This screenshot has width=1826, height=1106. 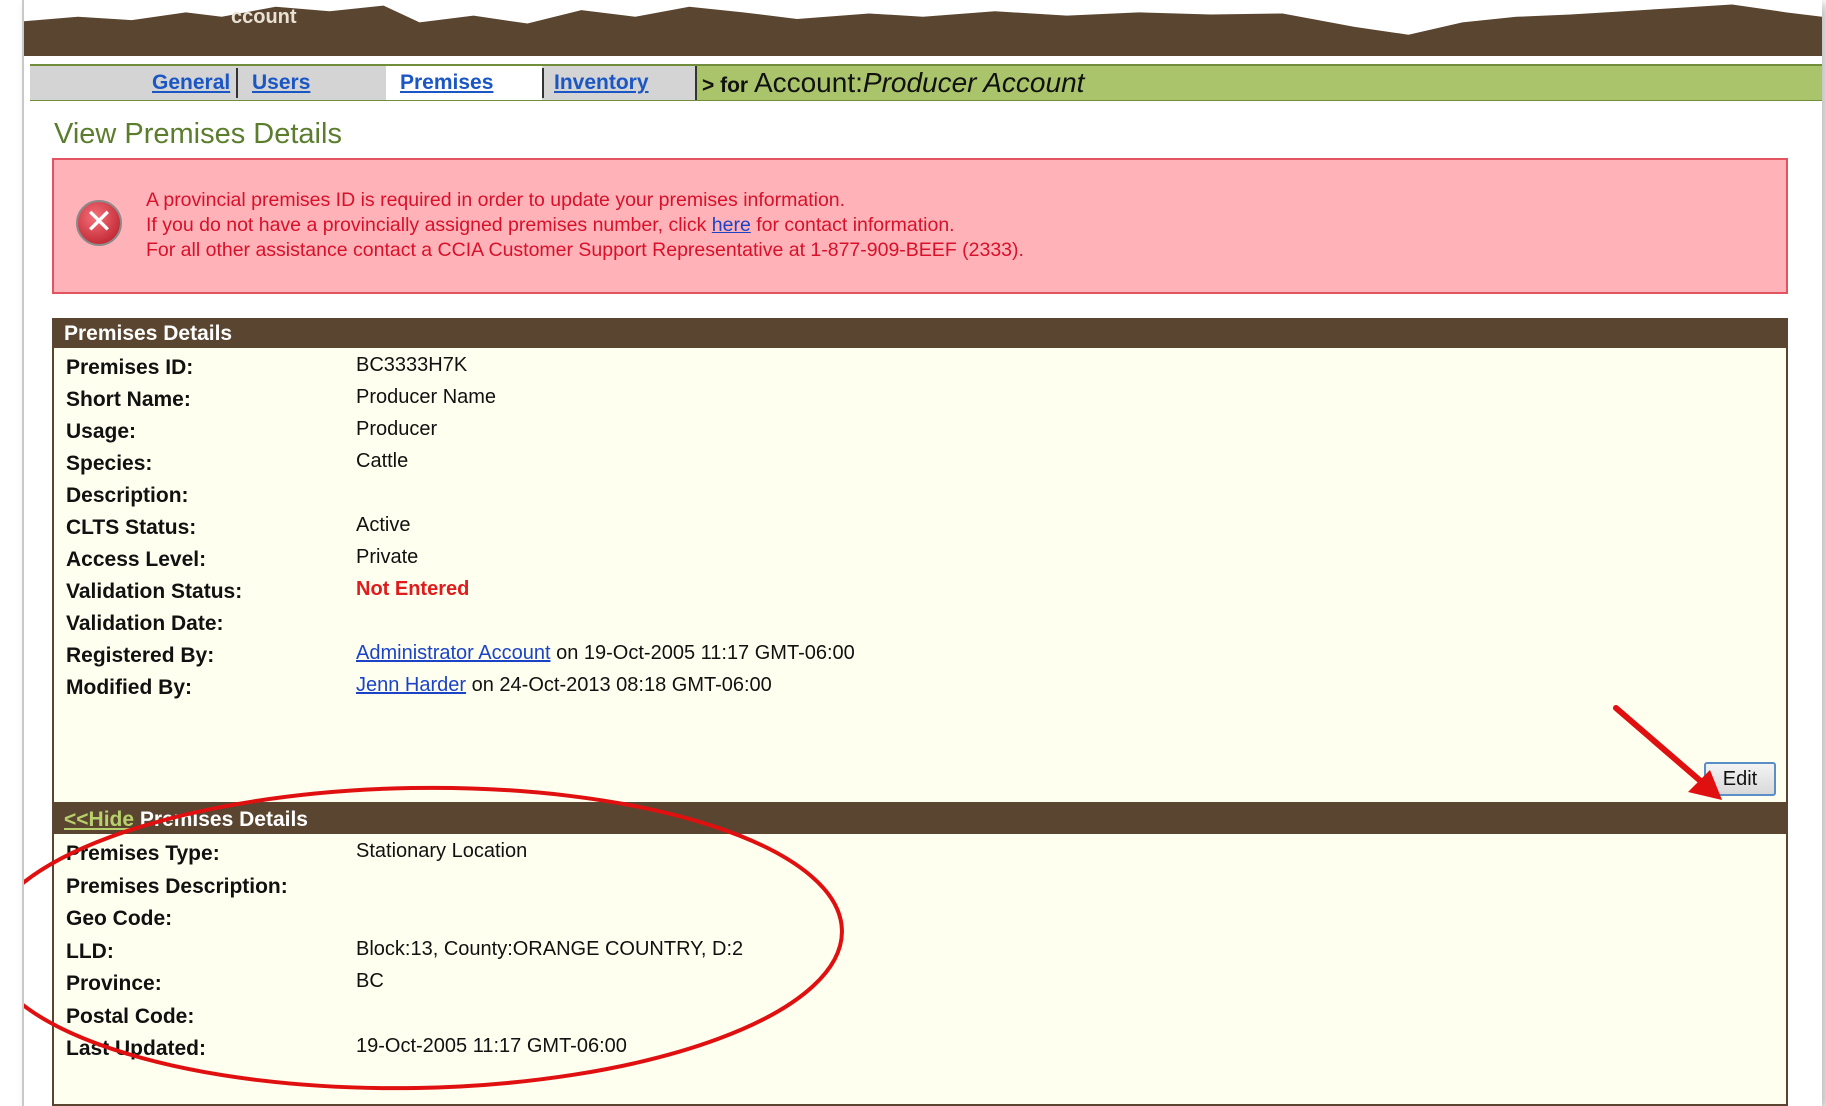 I want to click on detail-label: CLTS Status:, so click(x=131, y=527).